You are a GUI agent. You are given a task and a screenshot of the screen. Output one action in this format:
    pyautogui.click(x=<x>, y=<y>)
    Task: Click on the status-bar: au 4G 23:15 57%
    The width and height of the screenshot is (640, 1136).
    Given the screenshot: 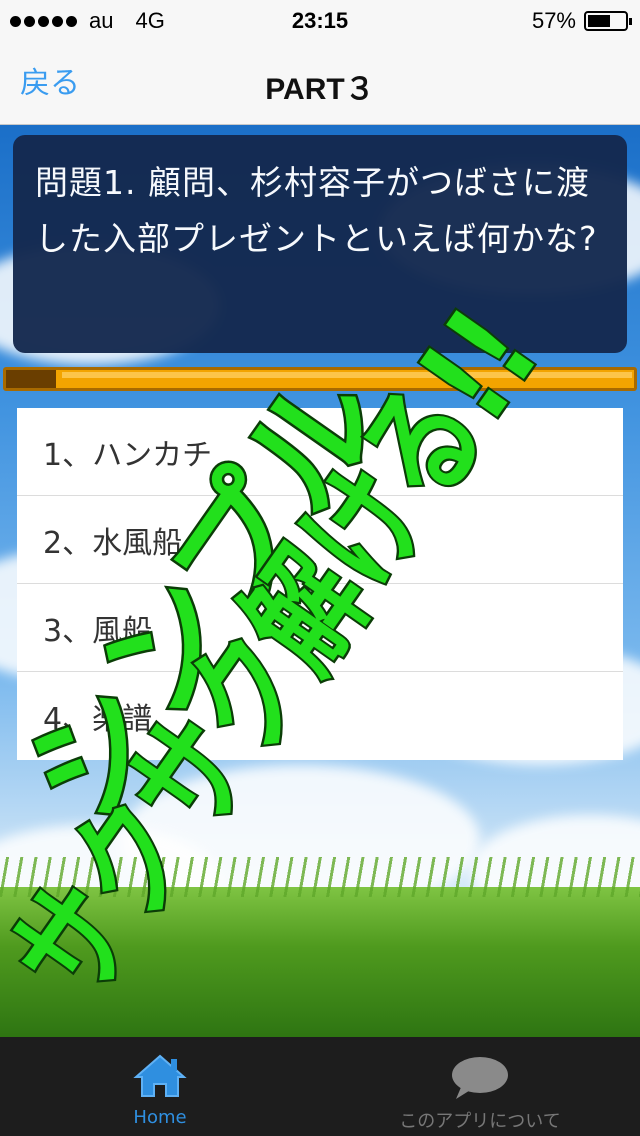 What is the action you would take?
    pyautogui.click(x=320, y=20)
    